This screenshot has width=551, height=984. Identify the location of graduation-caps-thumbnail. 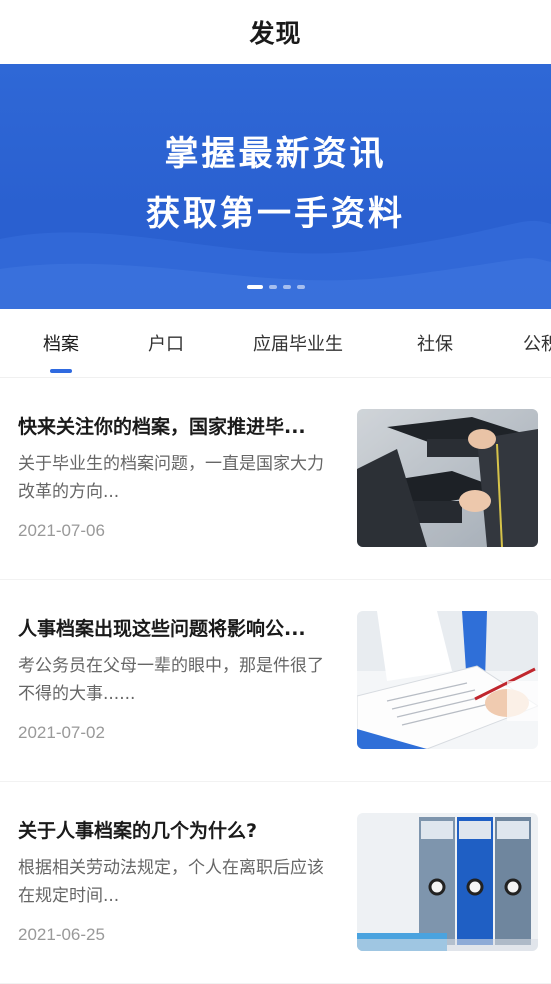
(447, 478).